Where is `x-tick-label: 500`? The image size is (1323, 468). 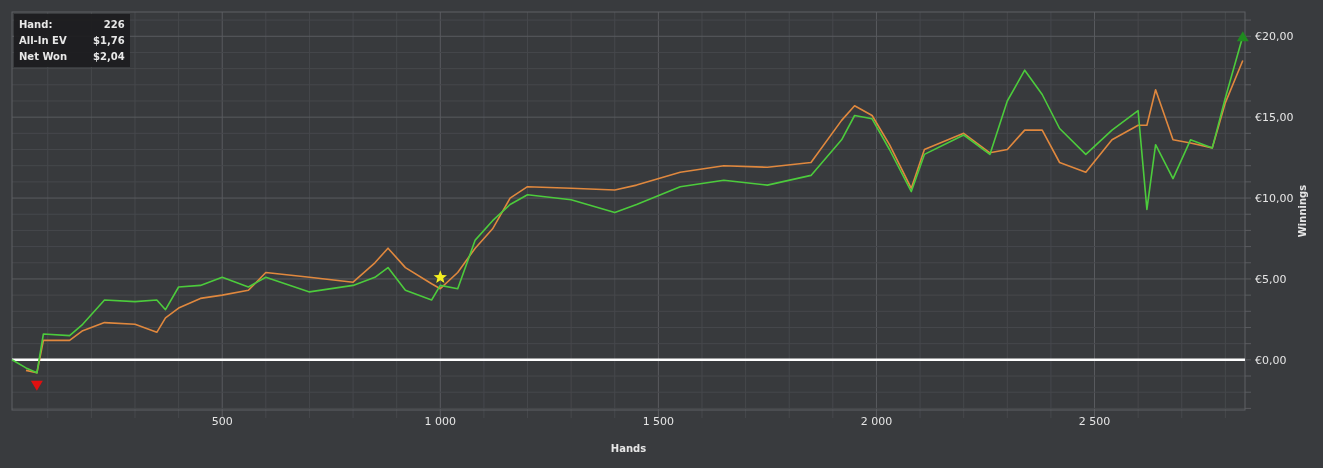
x-tick-label: 500 is located at coordinates (222, 421).